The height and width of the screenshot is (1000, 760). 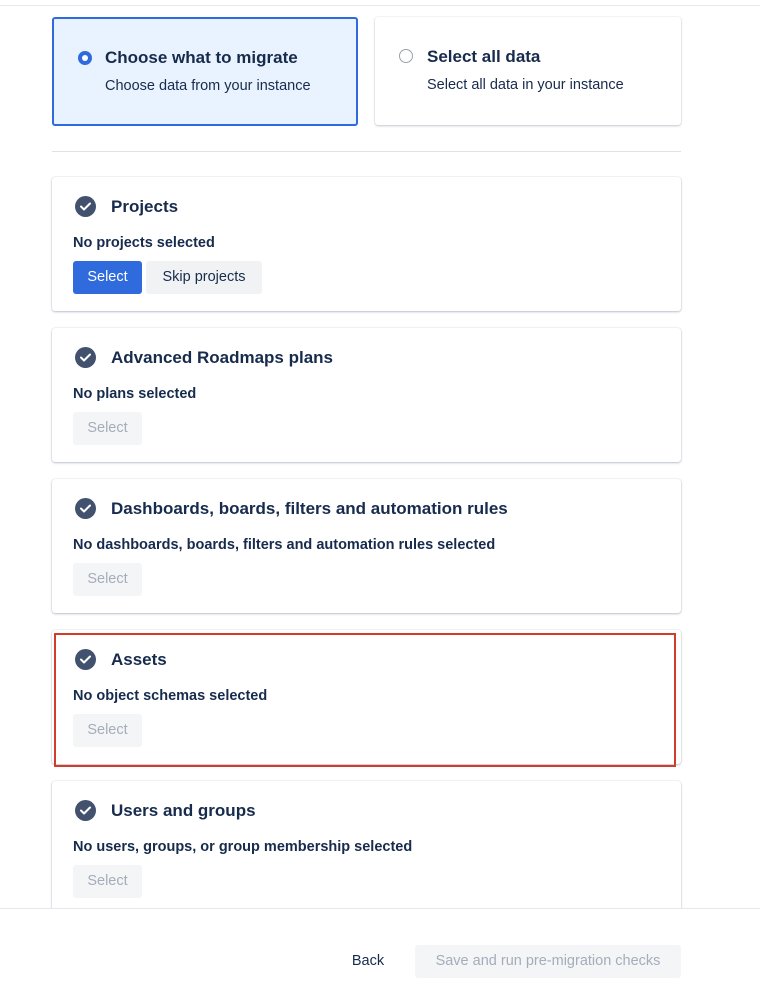 What do you see at coordinates (107, 881) in the screenshot?
I see `select-users-button: Select` at bounding box center [107, 881].